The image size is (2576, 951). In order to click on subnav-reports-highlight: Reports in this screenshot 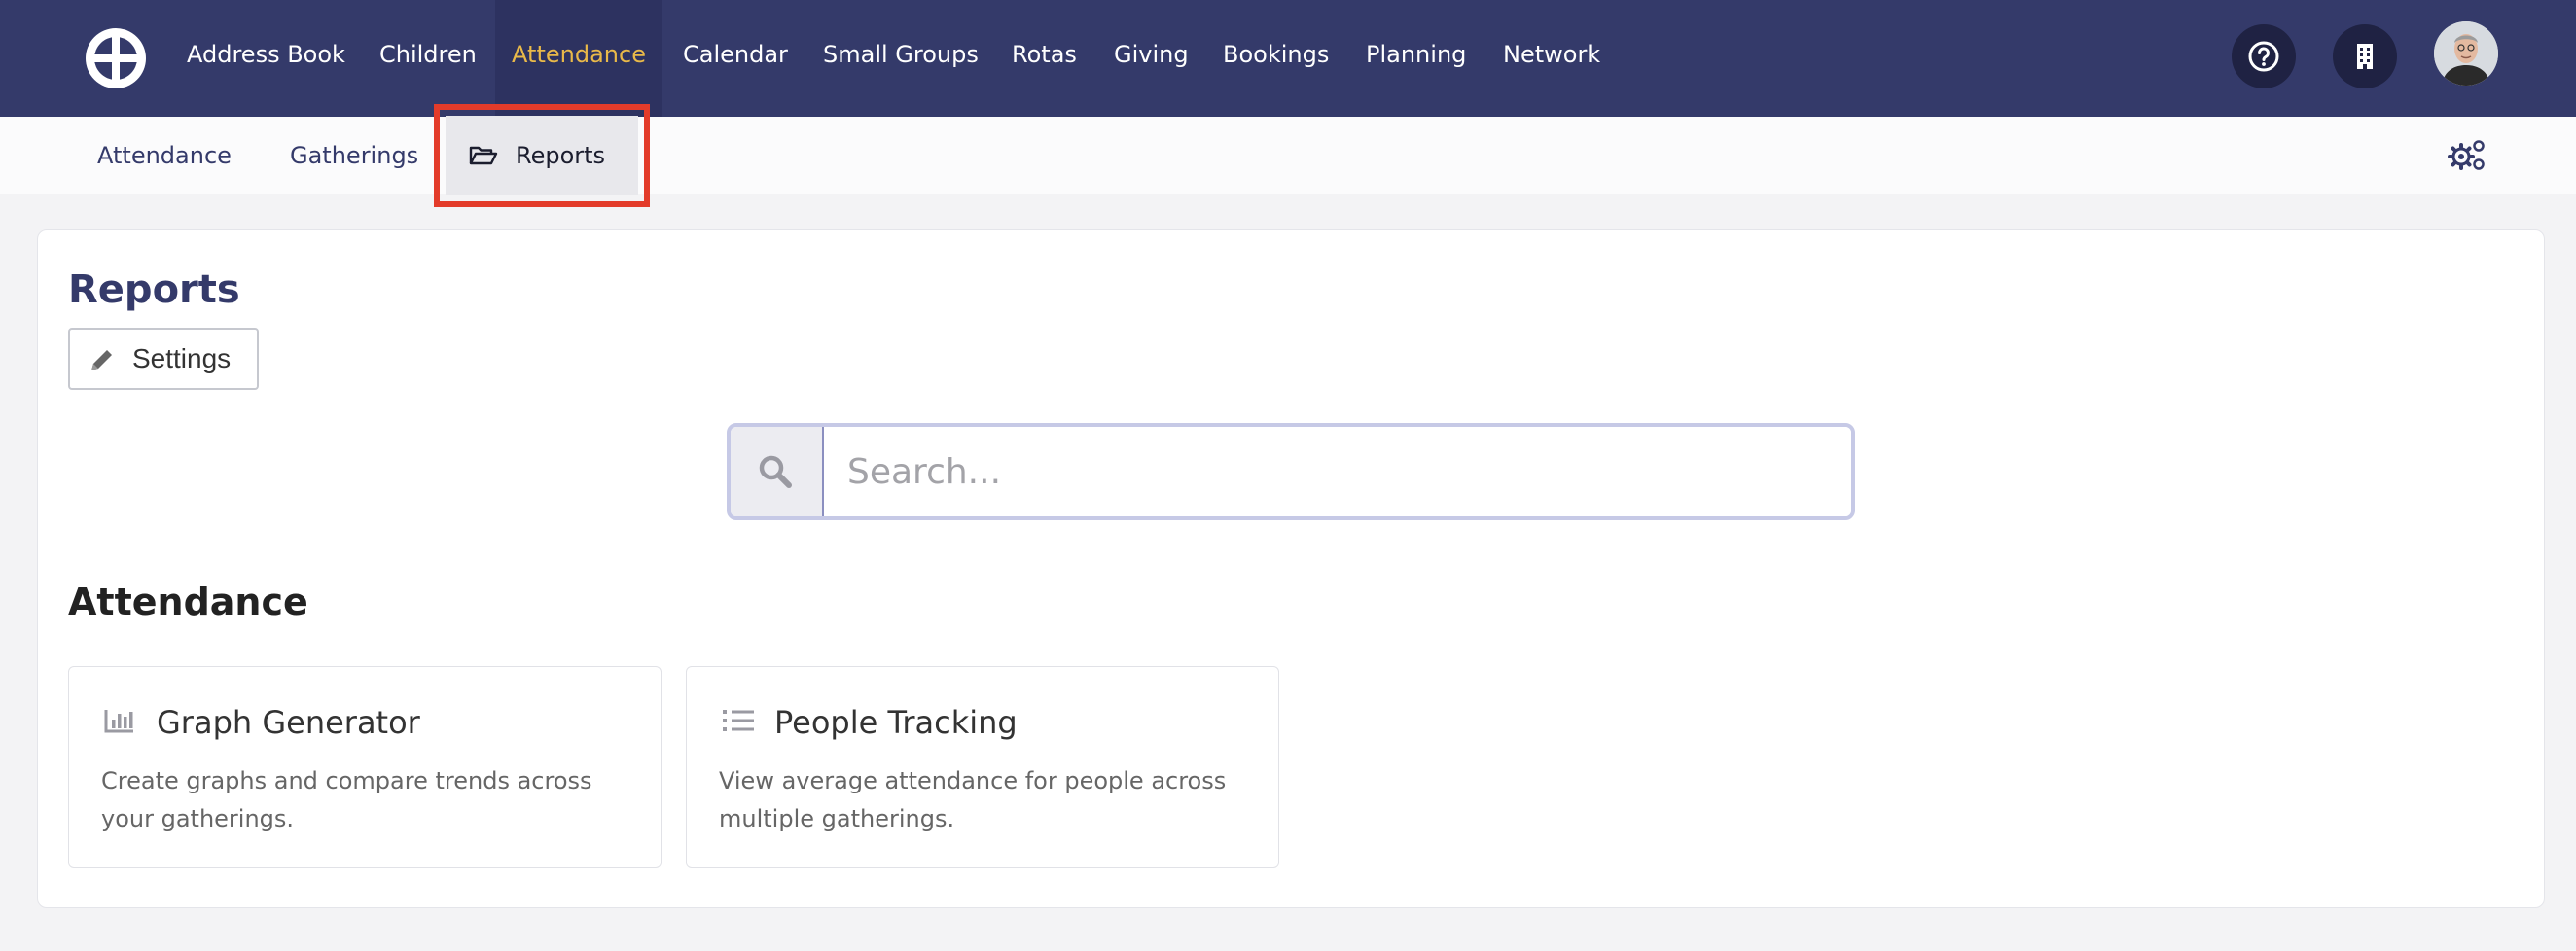, I will do `click(542, 155)`.